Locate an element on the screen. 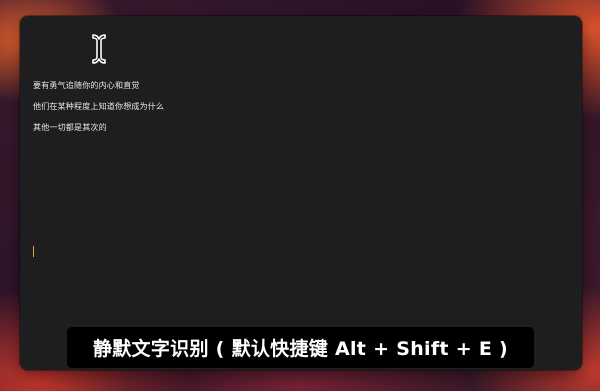  text-line: 其他一切都是其次的 is located at coordinates (70, 127).